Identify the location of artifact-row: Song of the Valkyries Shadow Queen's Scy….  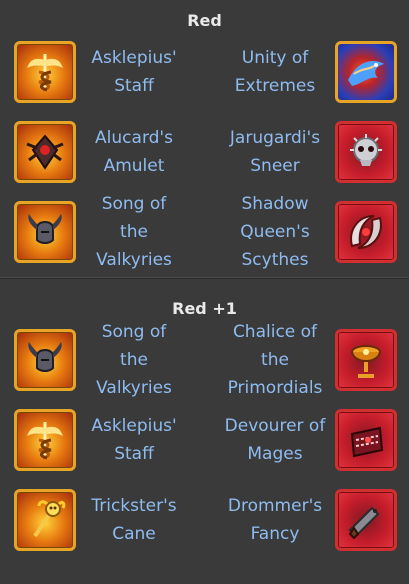
(204, 232).